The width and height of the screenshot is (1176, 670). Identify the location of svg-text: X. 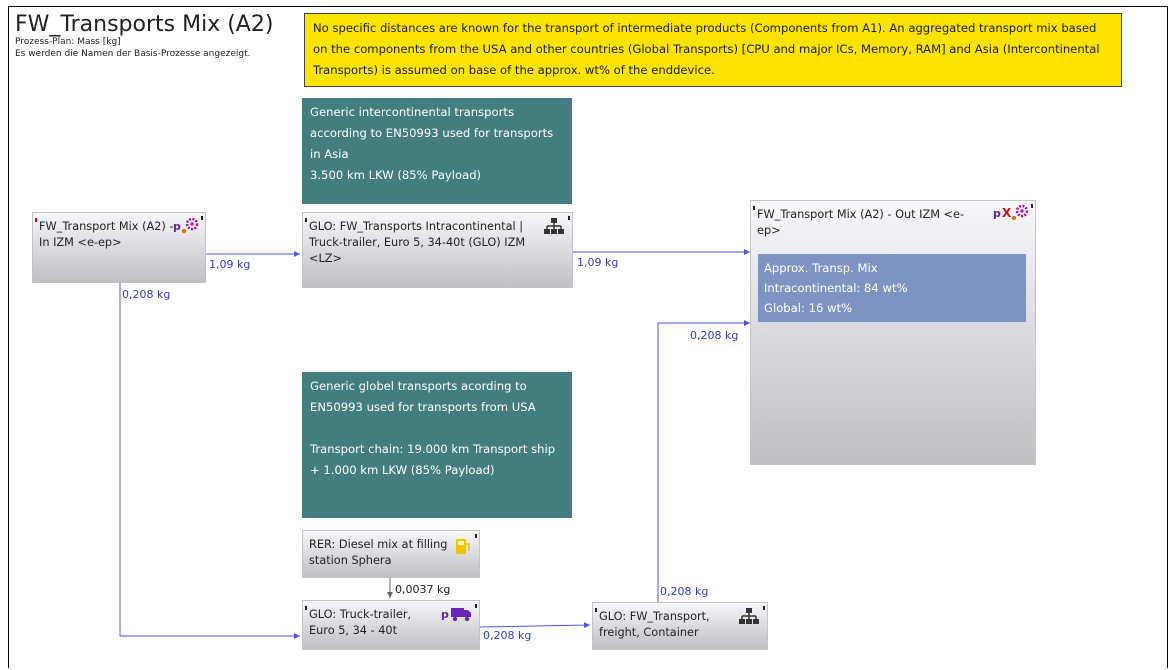
(1007, 213).